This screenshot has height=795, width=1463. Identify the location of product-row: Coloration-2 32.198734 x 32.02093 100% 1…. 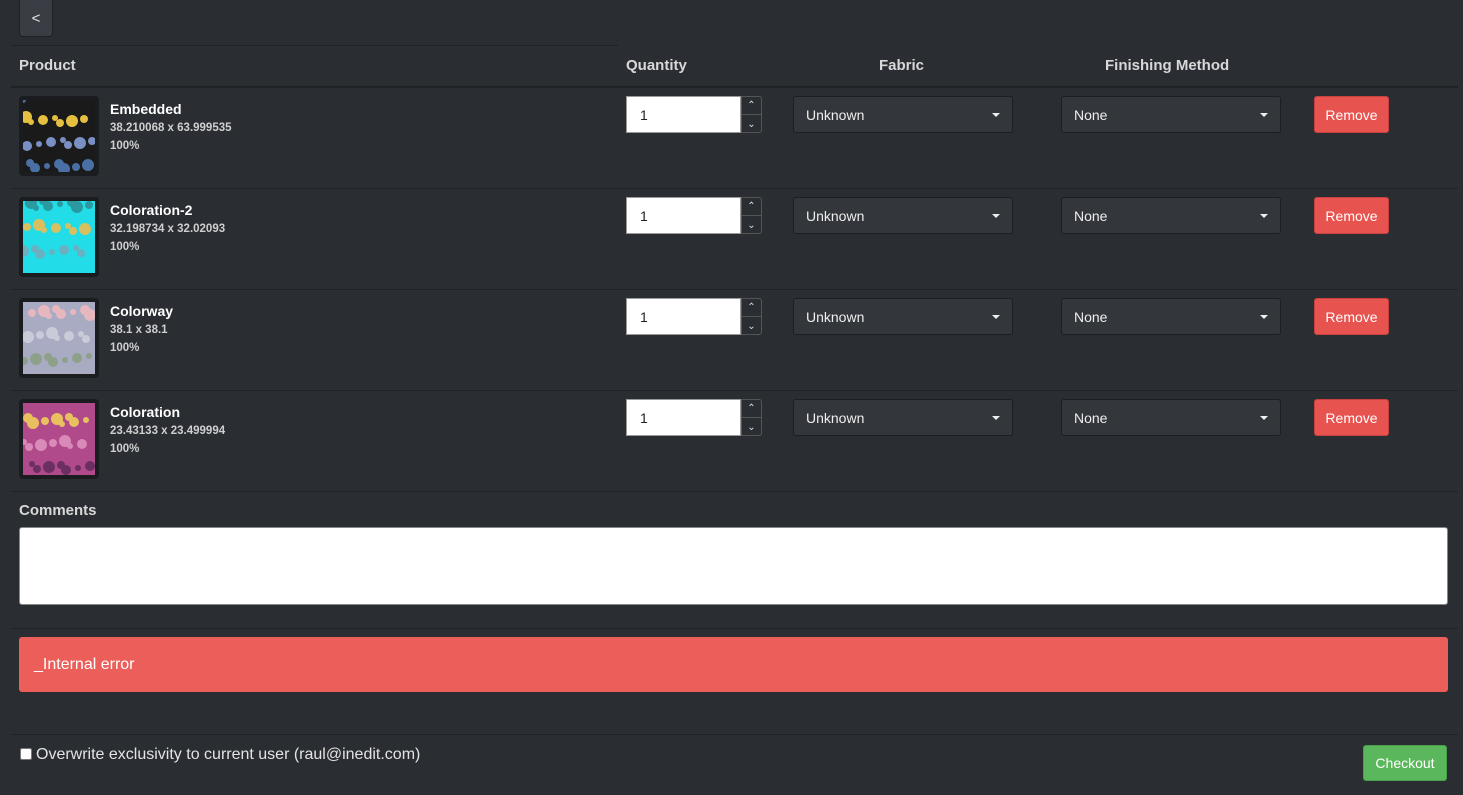
(734, 239).